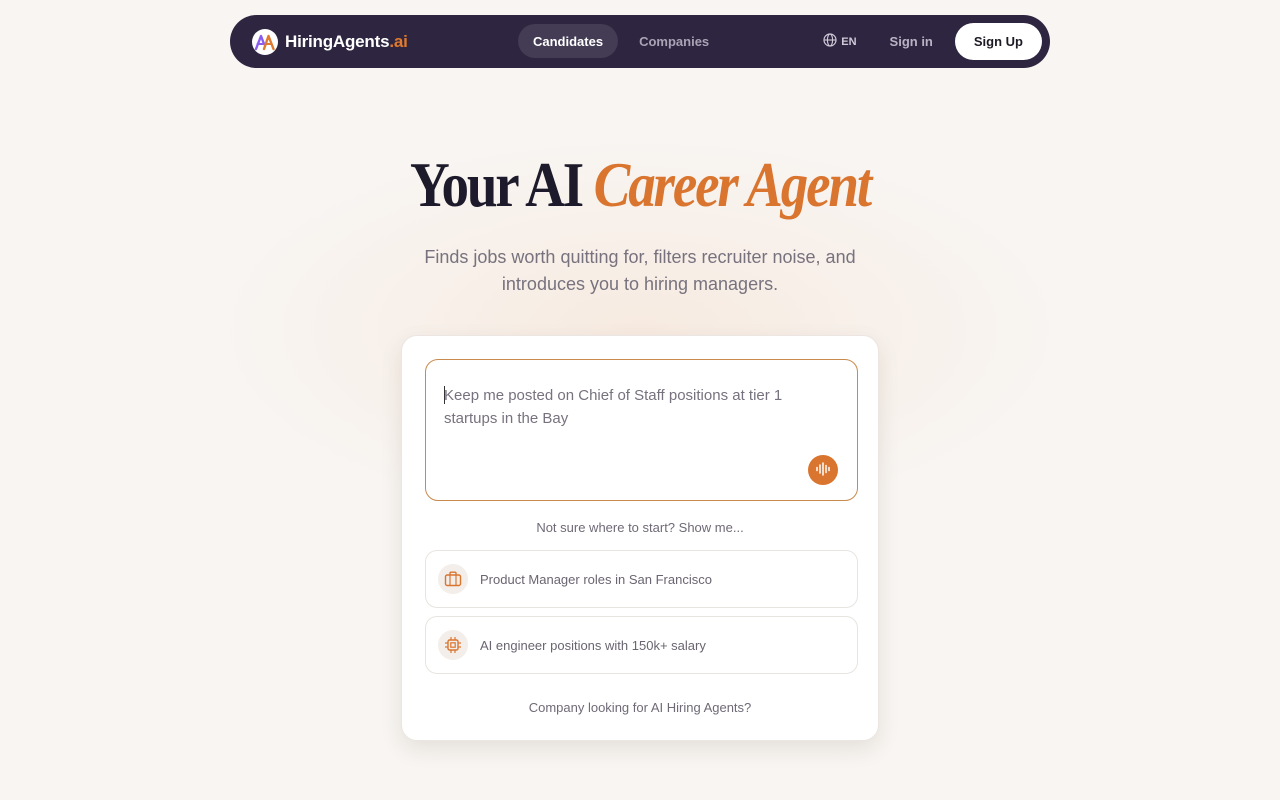 The image size is (1280, 800). I want to click on tab-companies: Companies, so click(674, 41).